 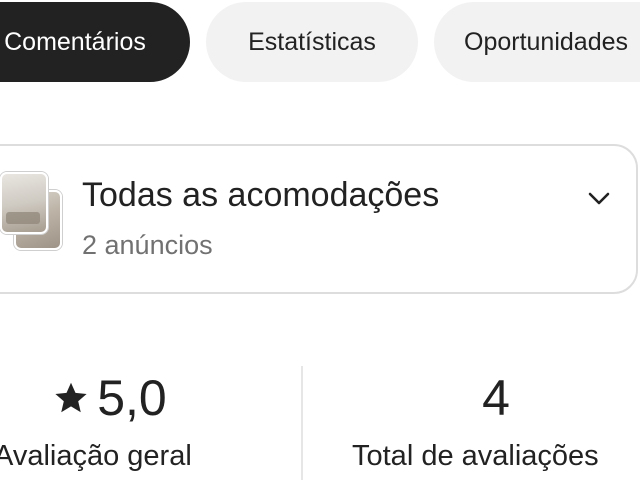 I want to click on tab-label: Oportunidades, so click(x=546, y=41).